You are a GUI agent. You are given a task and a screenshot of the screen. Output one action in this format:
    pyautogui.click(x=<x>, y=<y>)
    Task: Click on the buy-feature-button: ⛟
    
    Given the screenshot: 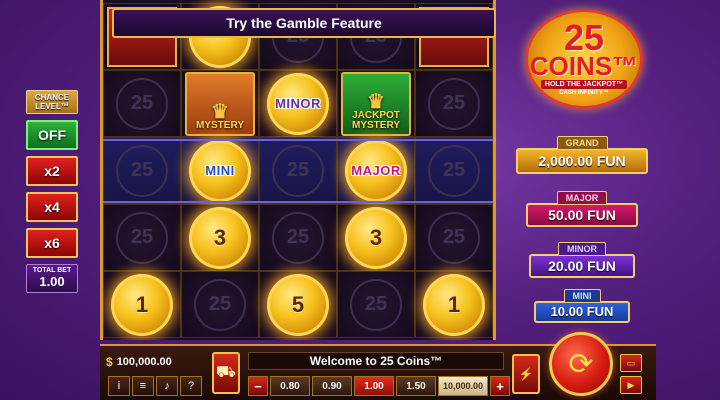 What is the action you would take?
    pyautogui.click(x=226, y=373)
    